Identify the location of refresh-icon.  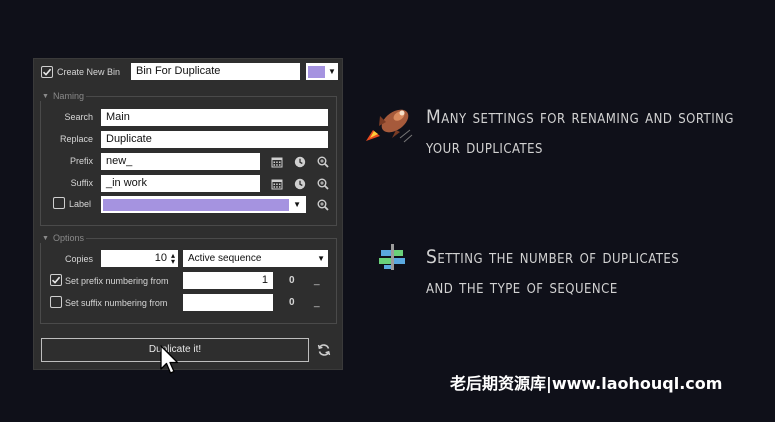
(324, 350).